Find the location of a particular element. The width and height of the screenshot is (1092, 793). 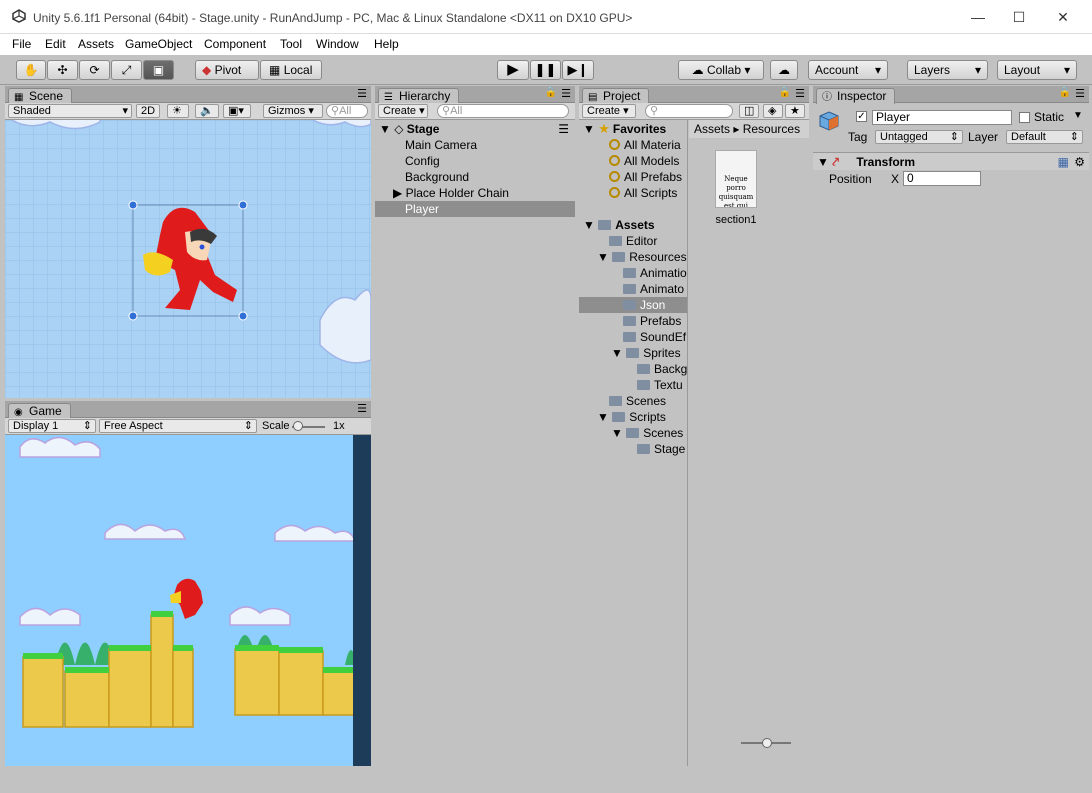

layers-dropdown: Layers ▾ is located at coordinates (947, 70).